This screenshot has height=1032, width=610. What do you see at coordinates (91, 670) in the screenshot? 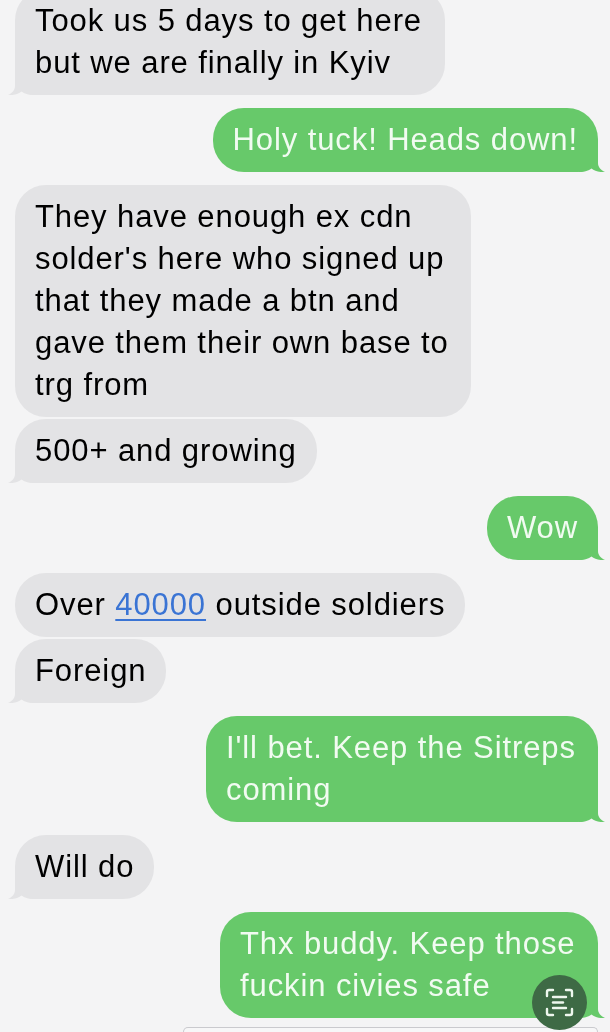
I see `message-text: Foreign` at bounding box center [91, 670].